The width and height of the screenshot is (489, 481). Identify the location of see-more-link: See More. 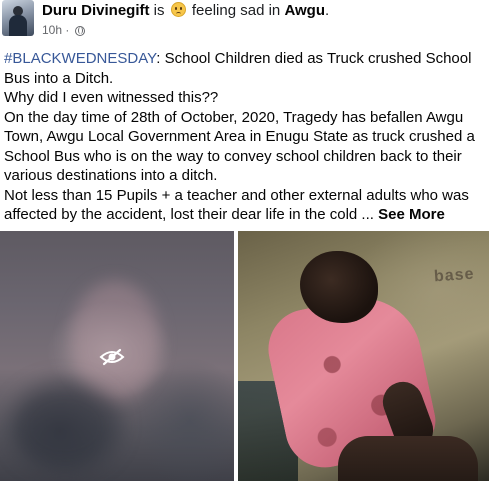
(411, 214).